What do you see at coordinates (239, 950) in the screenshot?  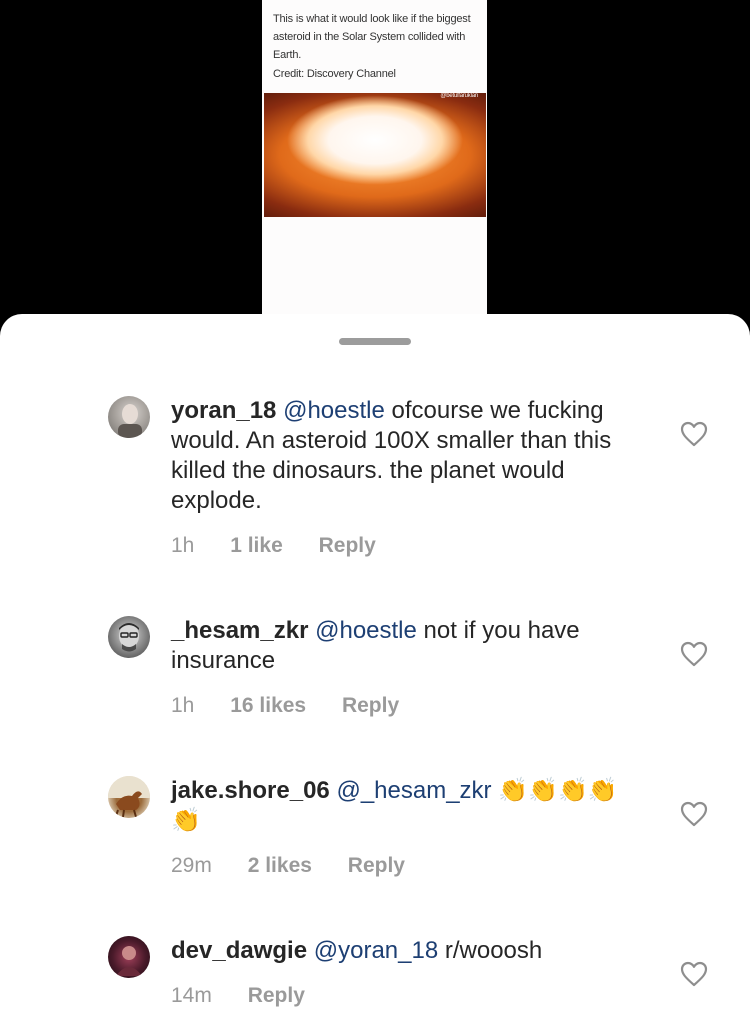 I see `comment-username: dev_dawgie` at bounding box center [239, 950].